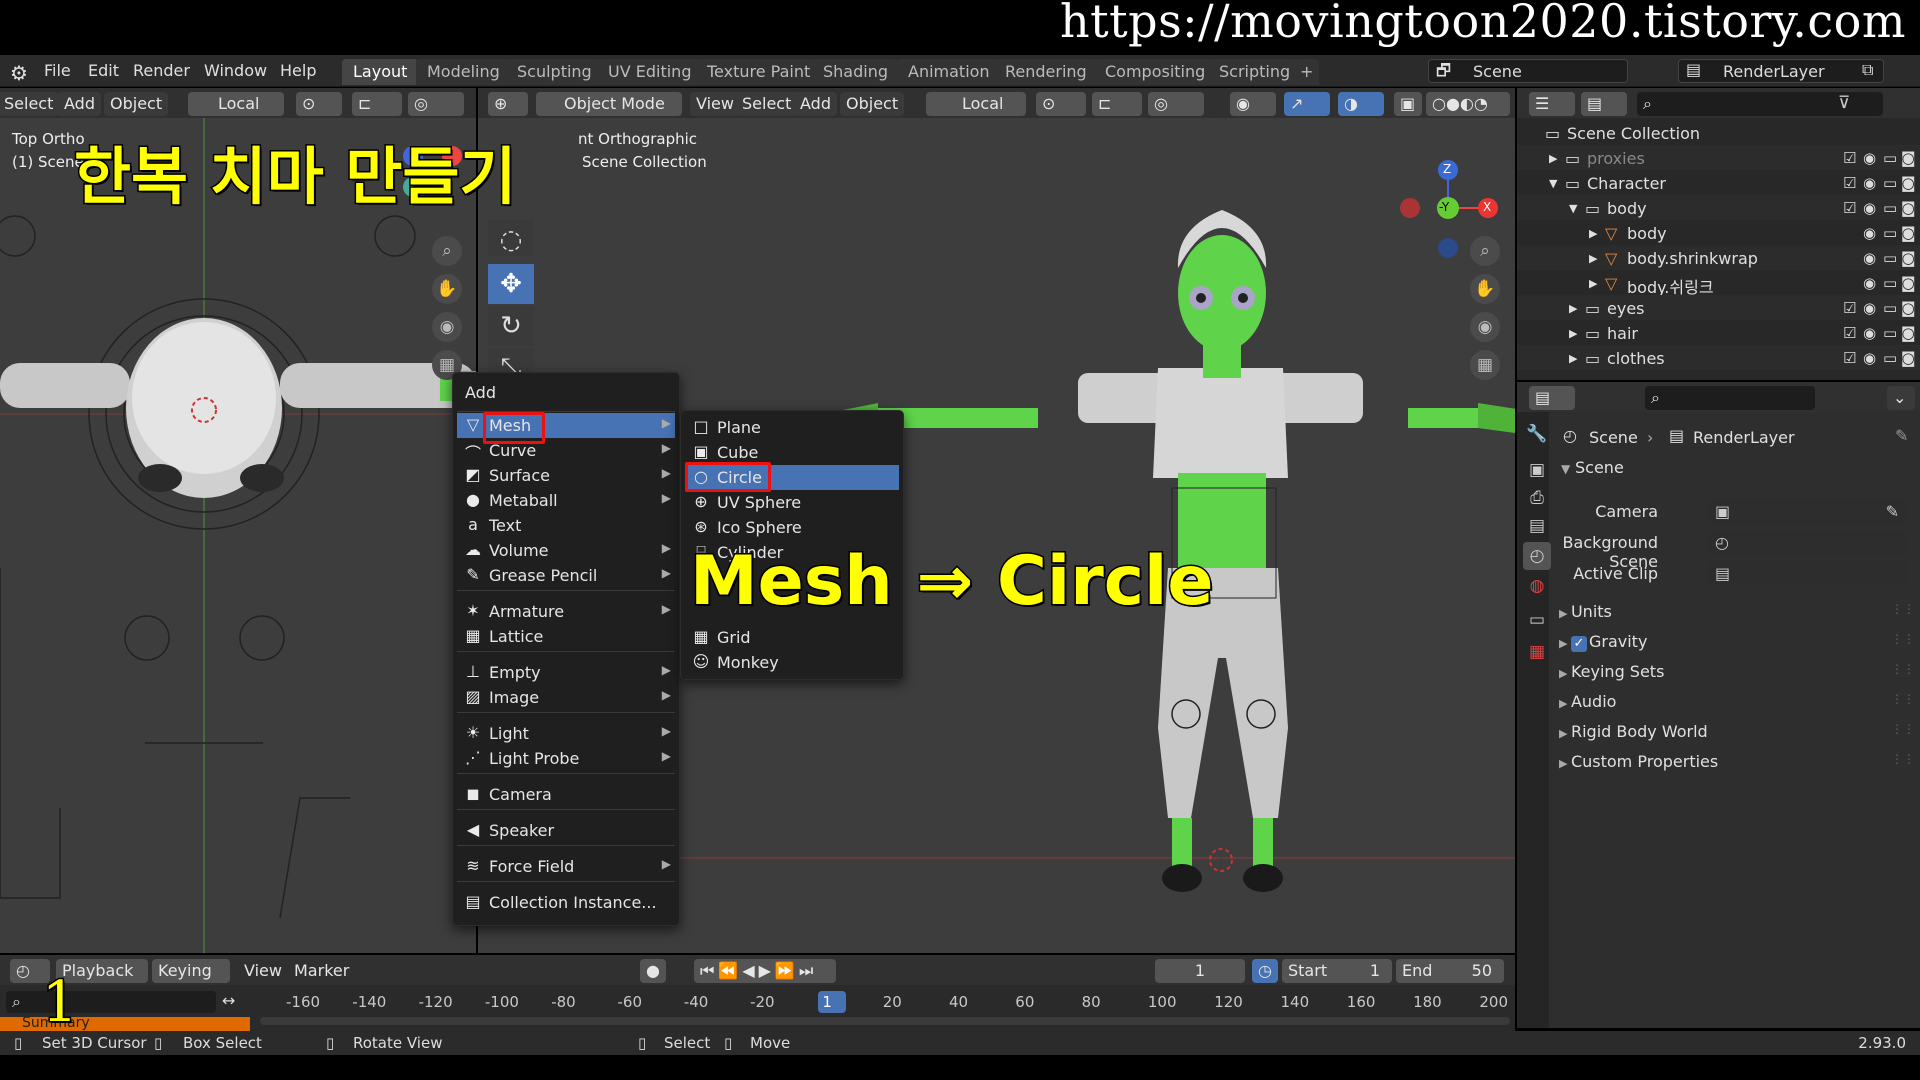 This screenshot has width=1920, height=1080. I want to click on gizmo-neg-y-label: -Y, so click(1444, 207).